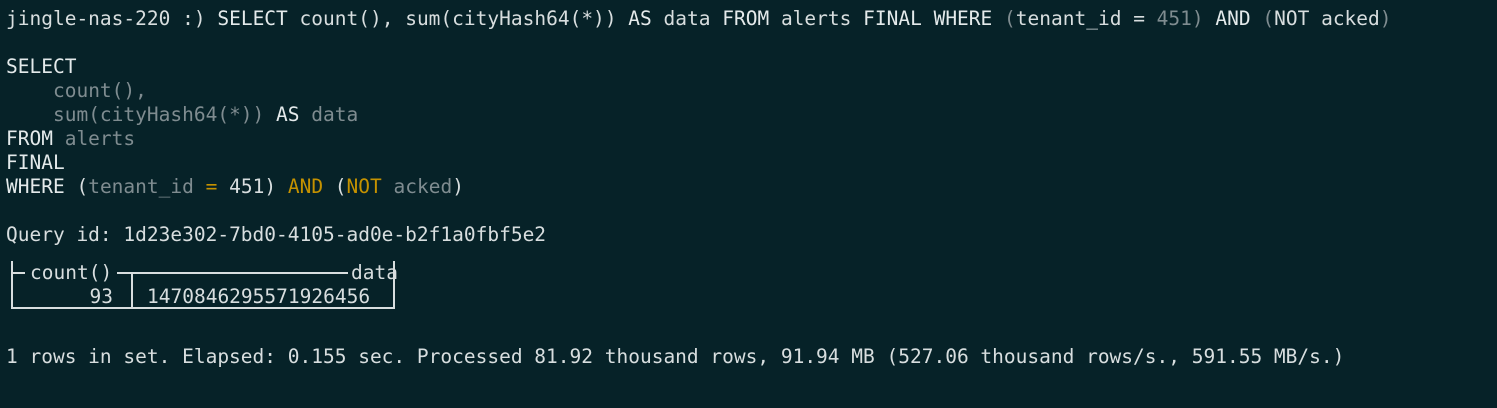 The height and width of the screenshot is (408, 1497). What do you see at coordinates (1298, 18) in the screenshot?
I see `cmd-not: NOT` at bounding box center [1298, 18].